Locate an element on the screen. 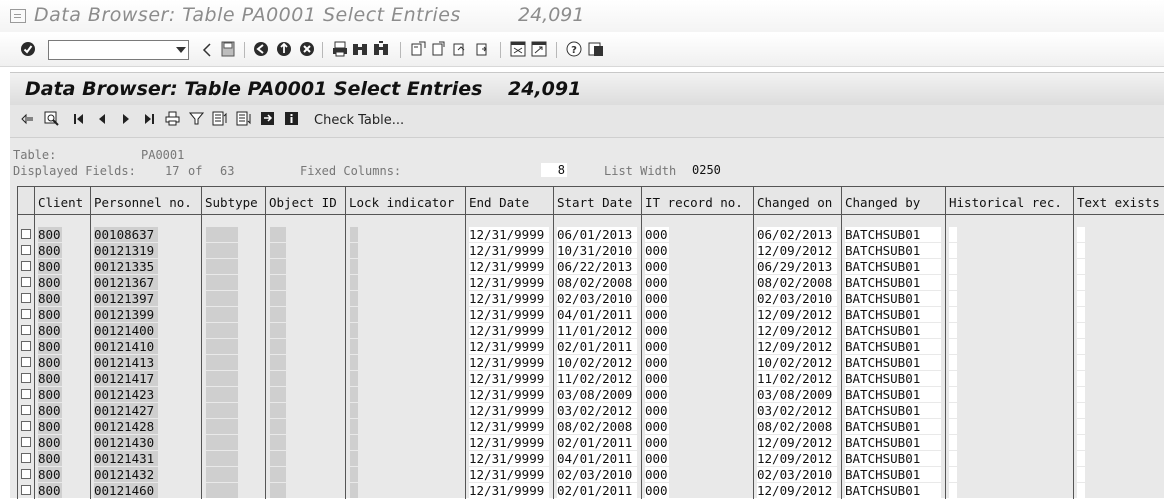 This screenshot has height=499, width=1164. column-header-it-record-no: IT record no. is located at coordinates (698, 201).